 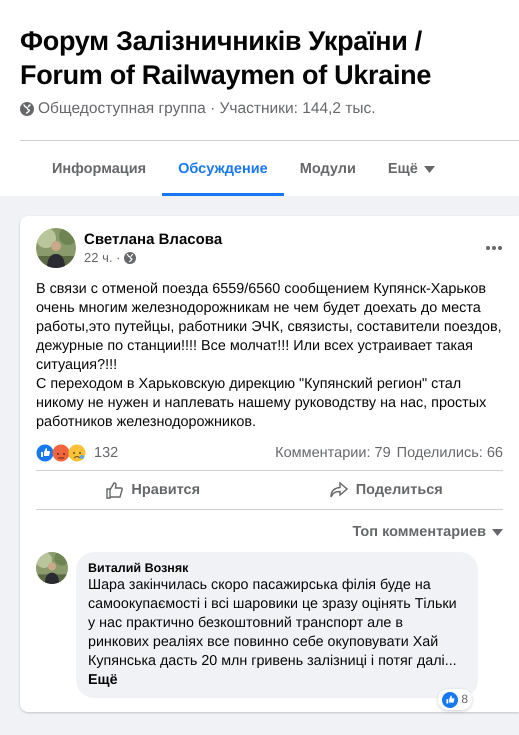 I want to click on reaction-count: 132, so click(x=106, y=453).